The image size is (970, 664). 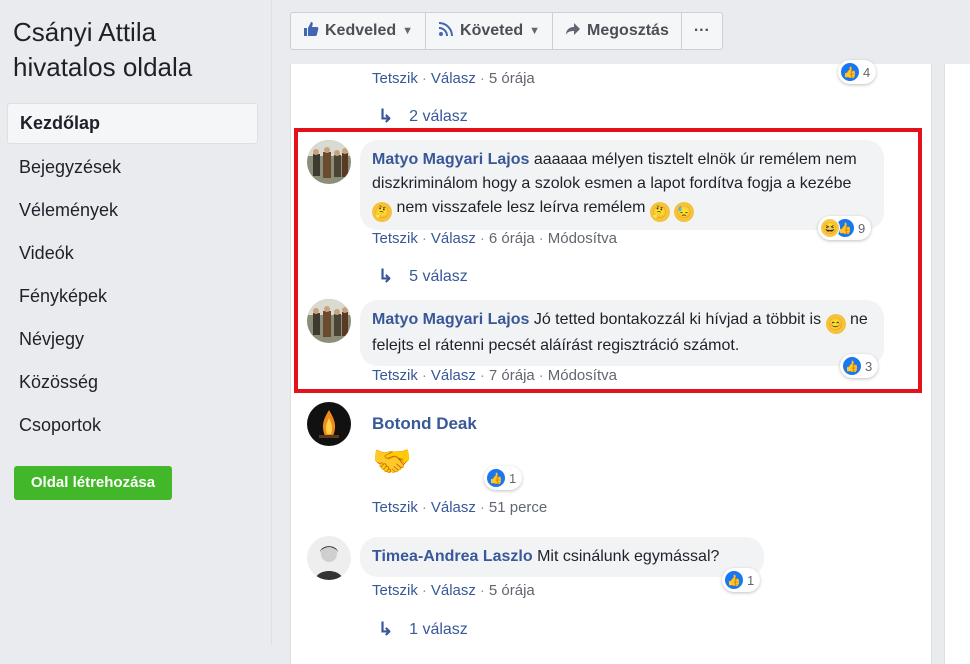 What do you see at coordinates (438, 116) in the screenshot?
I see `replies-count: 2 válasz` at bounding box center [438, 116].